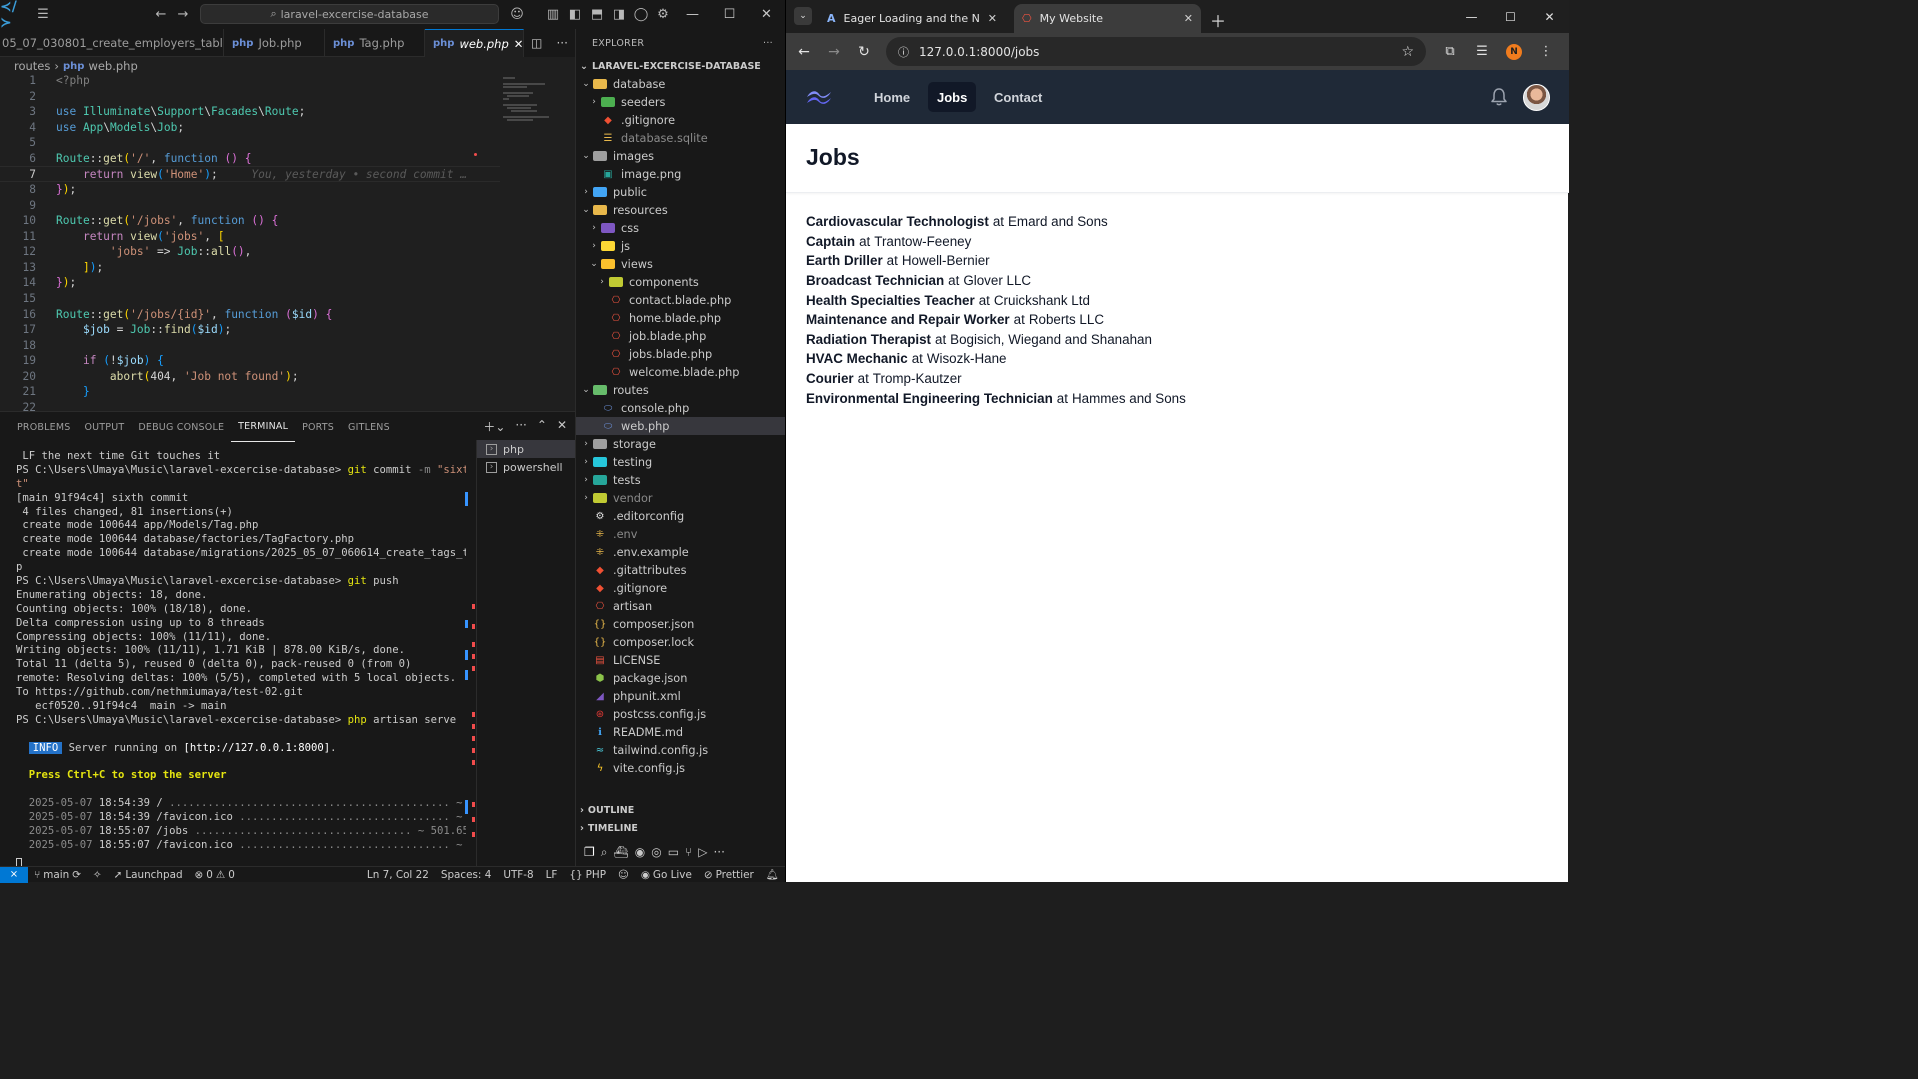  Describe the element at coordinates (680, 192) in the screenshot. I see `tree-item-public: › public` at that location.